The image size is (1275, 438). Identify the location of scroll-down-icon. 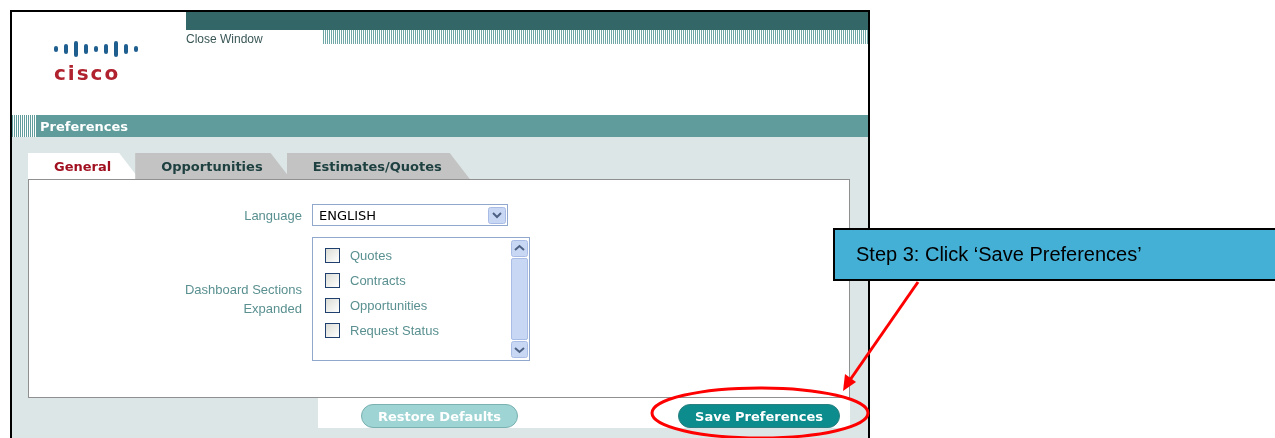
(519, 349).